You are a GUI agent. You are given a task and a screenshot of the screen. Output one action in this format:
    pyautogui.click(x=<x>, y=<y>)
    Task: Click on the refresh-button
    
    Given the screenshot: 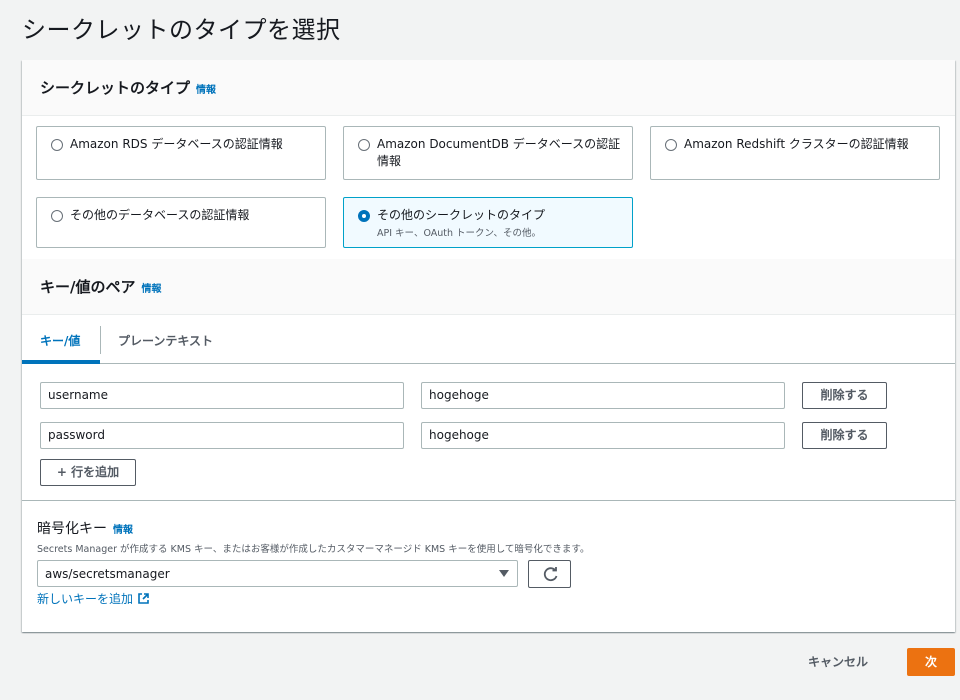 What is the action you would take?
    pyautogui.click(x=549, y=574)
    